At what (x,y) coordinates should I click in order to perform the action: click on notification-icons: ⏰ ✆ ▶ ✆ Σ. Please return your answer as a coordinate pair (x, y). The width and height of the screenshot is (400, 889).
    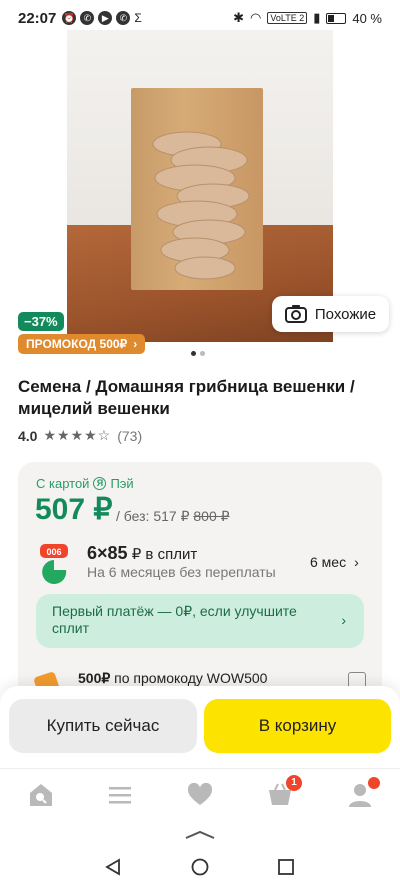
    Looking at the image, I should click on (102, 18).